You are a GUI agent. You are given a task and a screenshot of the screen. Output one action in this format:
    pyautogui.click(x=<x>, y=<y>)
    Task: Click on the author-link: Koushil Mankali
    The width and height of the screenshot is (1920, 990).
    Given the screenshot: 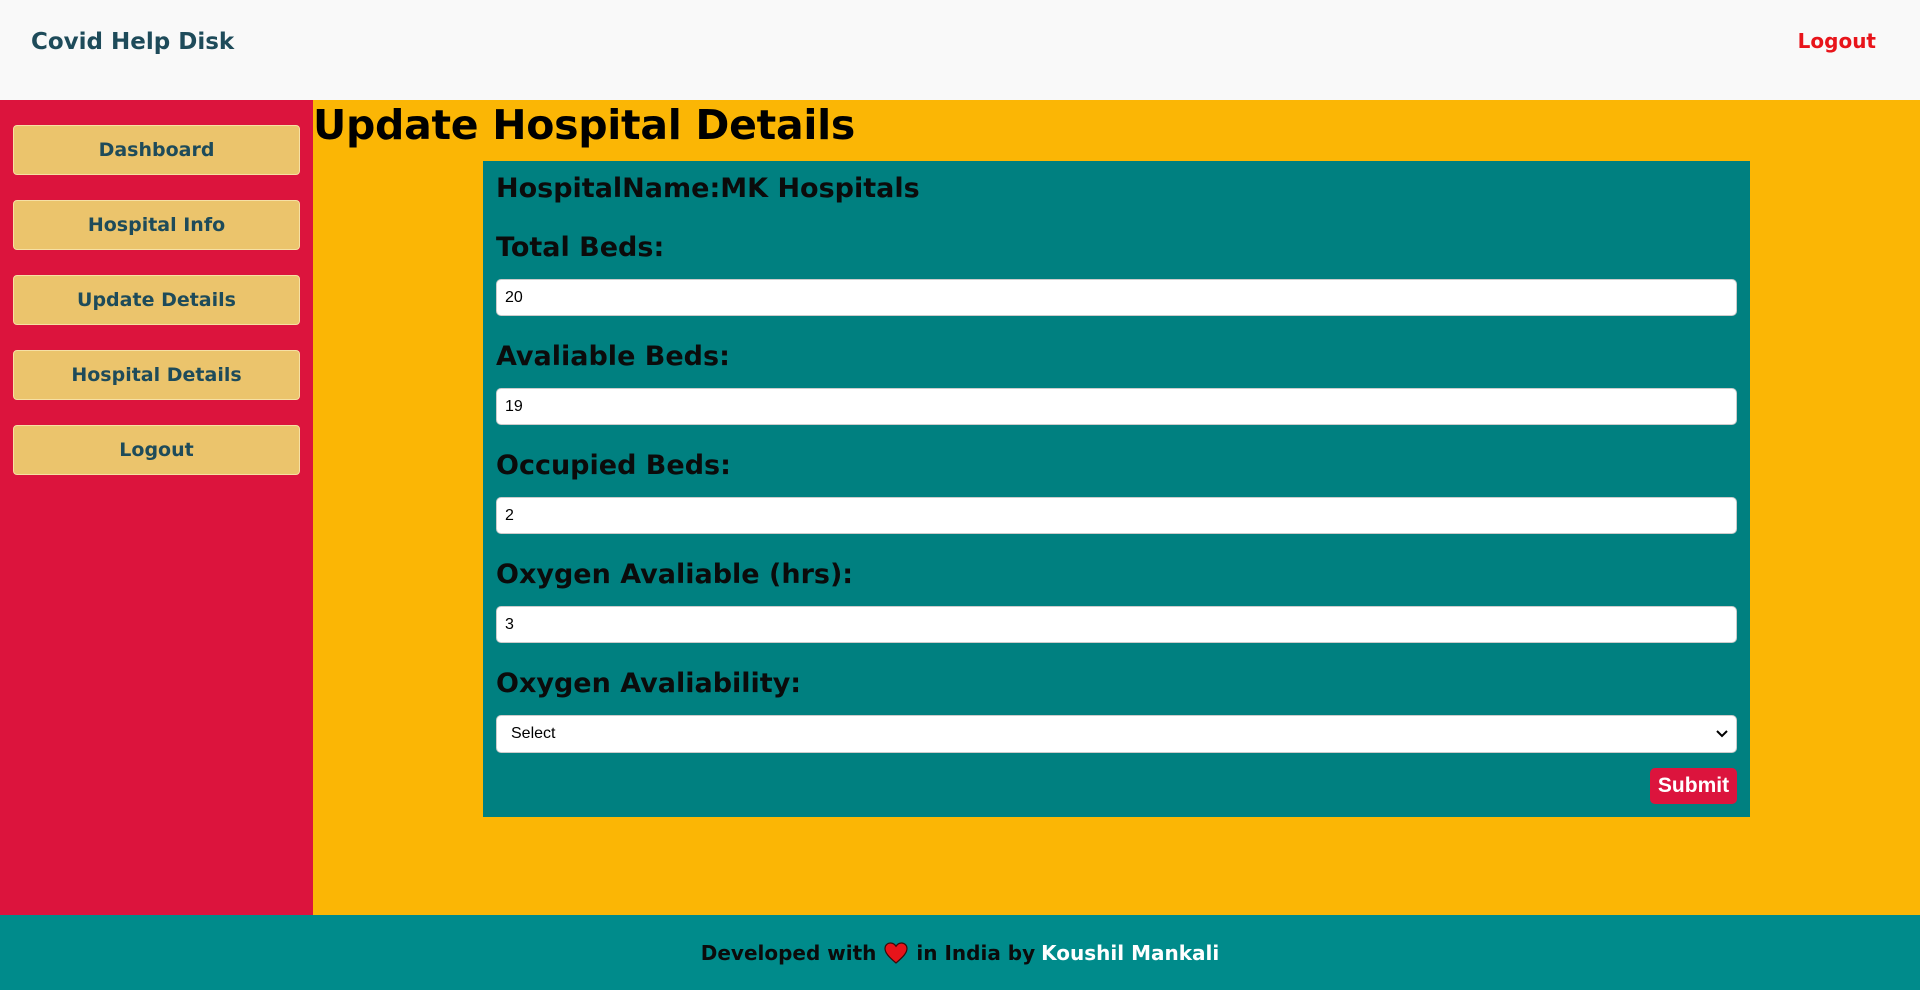 What is the action you would take?
    pyautogui.click(x=1130, y=953)
    